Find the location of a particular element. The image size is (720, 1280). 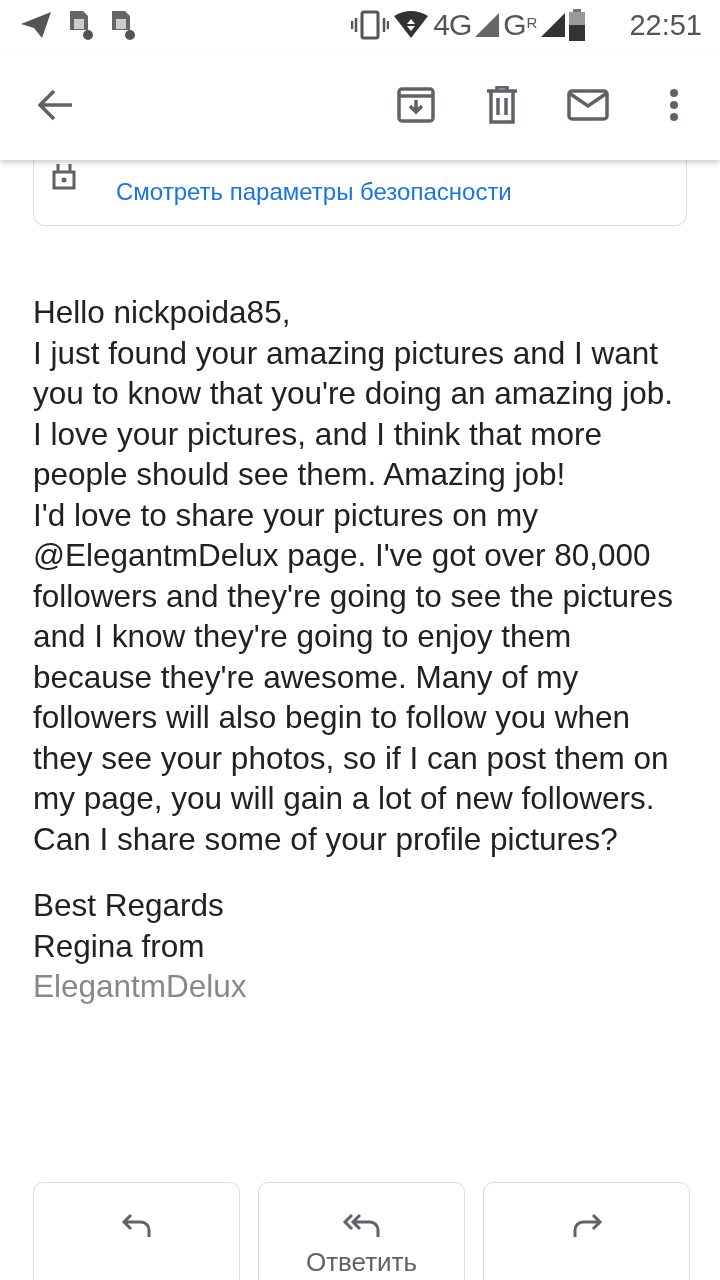

greeting-text: Hello nickpoida85, is located at coordinates (162, 312).